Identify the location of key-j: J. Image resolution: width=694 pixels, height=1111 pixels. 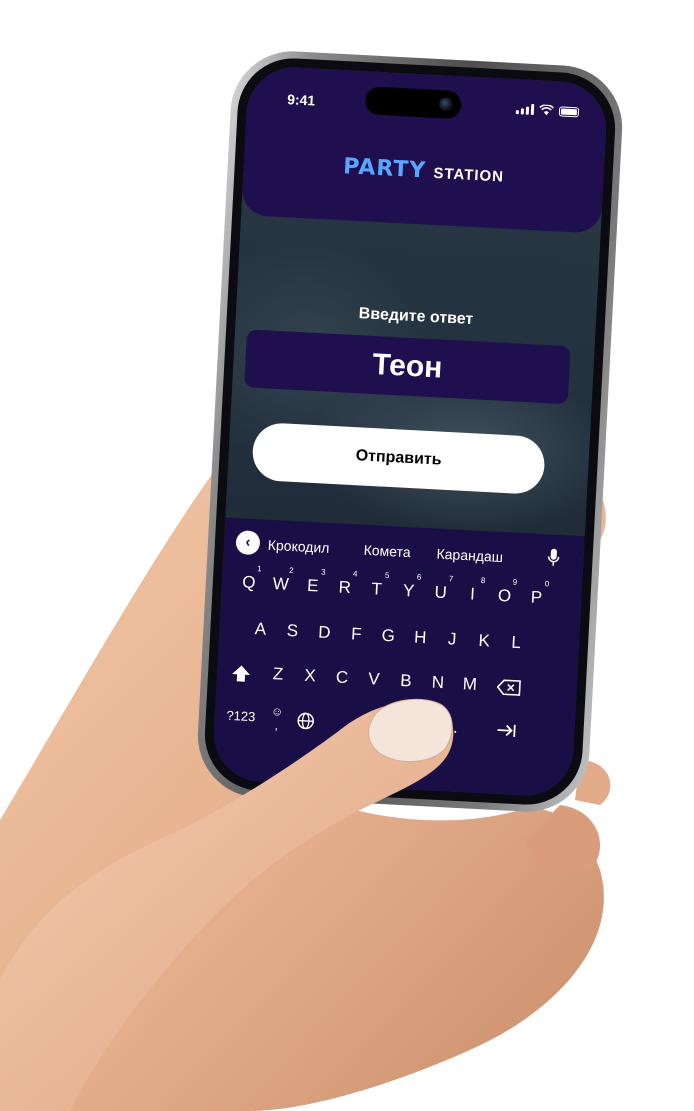
(452, 639).